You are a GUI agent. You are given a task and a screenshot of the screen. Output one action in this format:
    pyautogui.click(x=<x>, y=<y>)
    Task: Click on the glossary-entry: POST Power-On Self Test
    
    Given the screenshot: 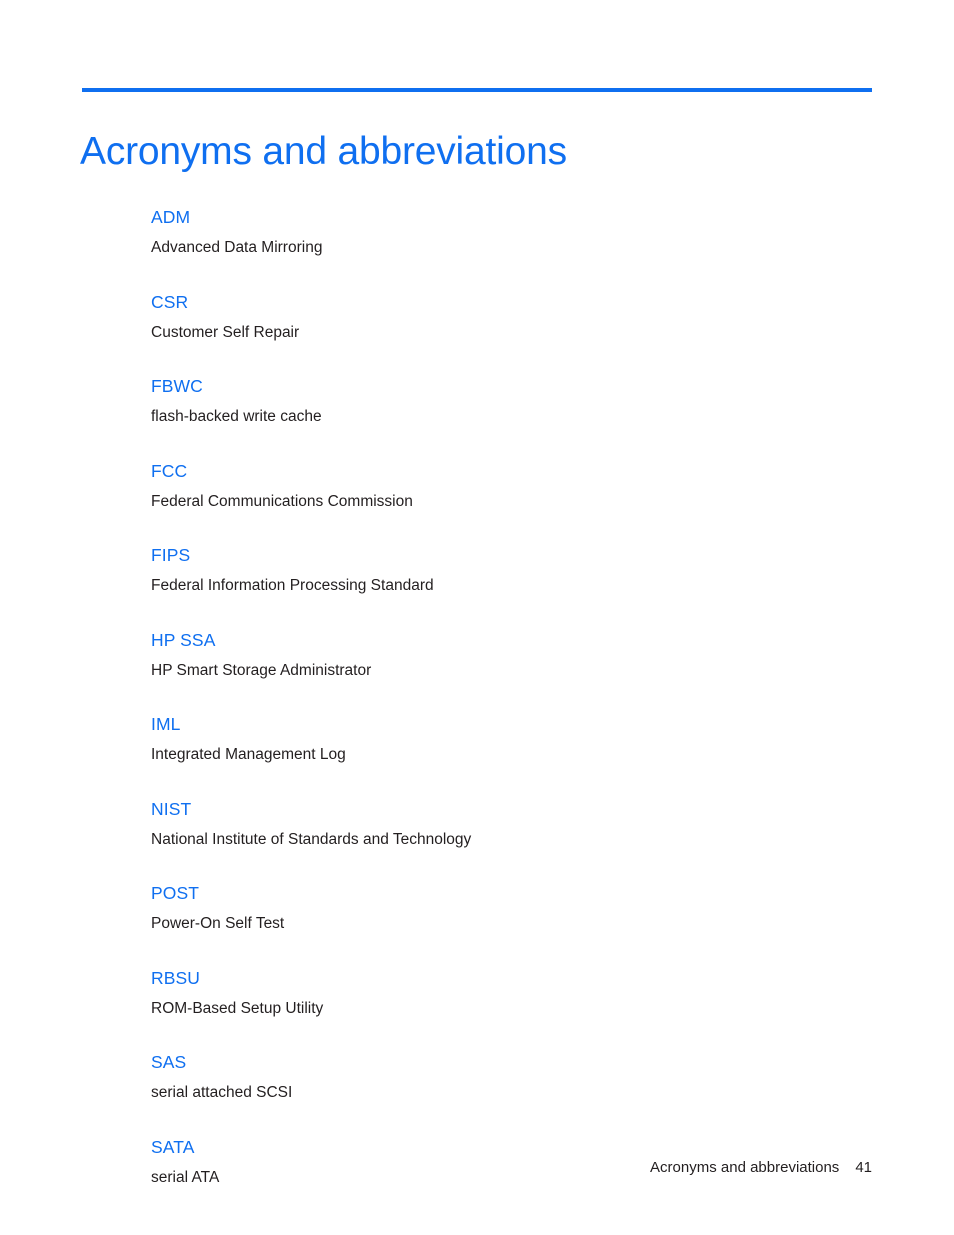 What is the action you would take?
    pyautogui.click(x=511, y=908)
    